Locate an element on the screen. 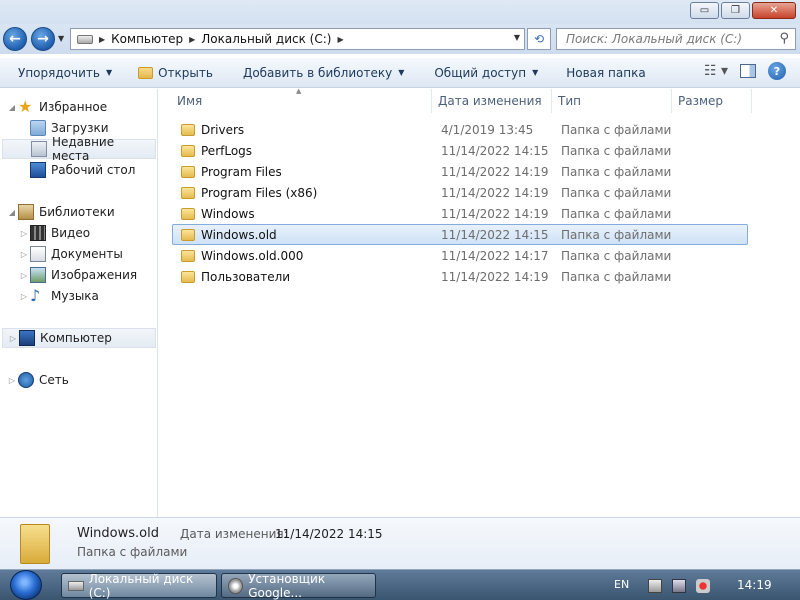 Image resolution: width=800 pixels, height=600 pixels. share-button: Общий доступ ▼ is located at coordinates (486, 73).